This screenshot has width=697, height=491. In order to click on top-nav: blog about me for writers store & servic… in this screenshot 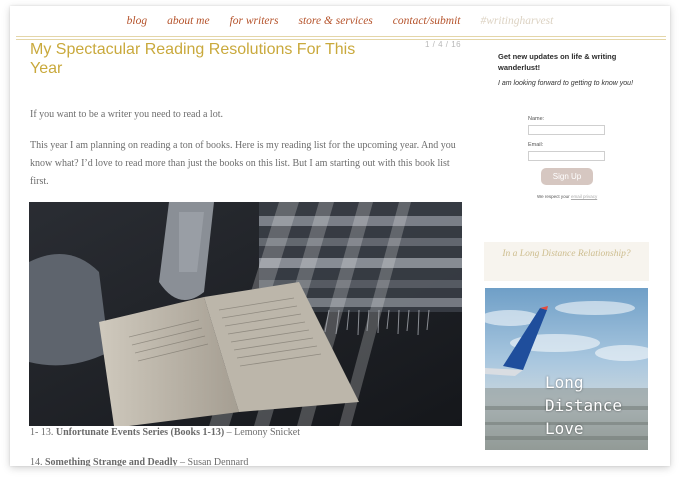, I will do `click(340, 21)`.